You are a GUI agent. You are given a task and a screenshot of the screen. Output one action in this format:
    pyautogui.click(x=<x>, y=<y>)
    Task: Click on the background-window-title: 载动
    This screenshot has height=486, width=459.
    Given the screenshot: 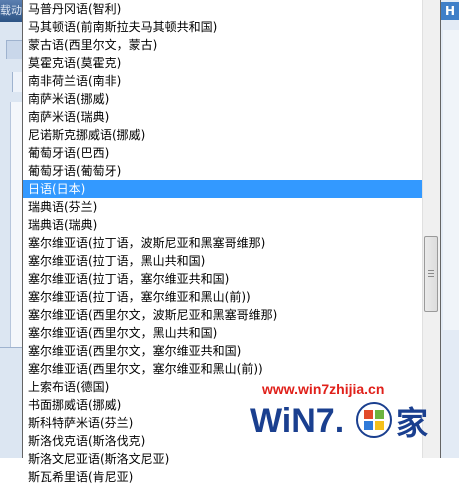 What is the action you would take?
    pyautogui.click(x=11, y=11)
    